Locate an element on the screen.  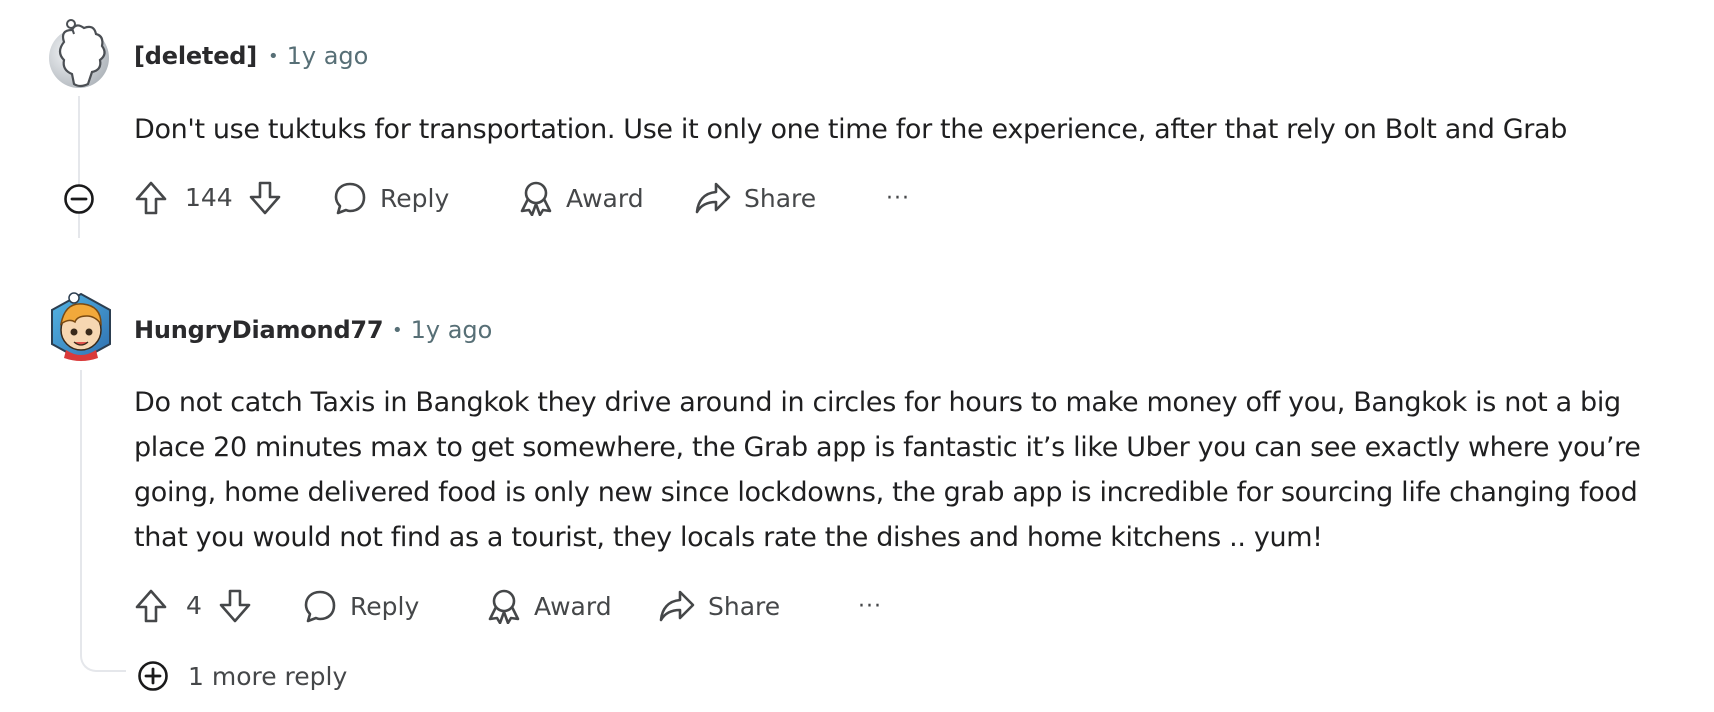
vote-score: 144 is located at coordinates (209, 197).